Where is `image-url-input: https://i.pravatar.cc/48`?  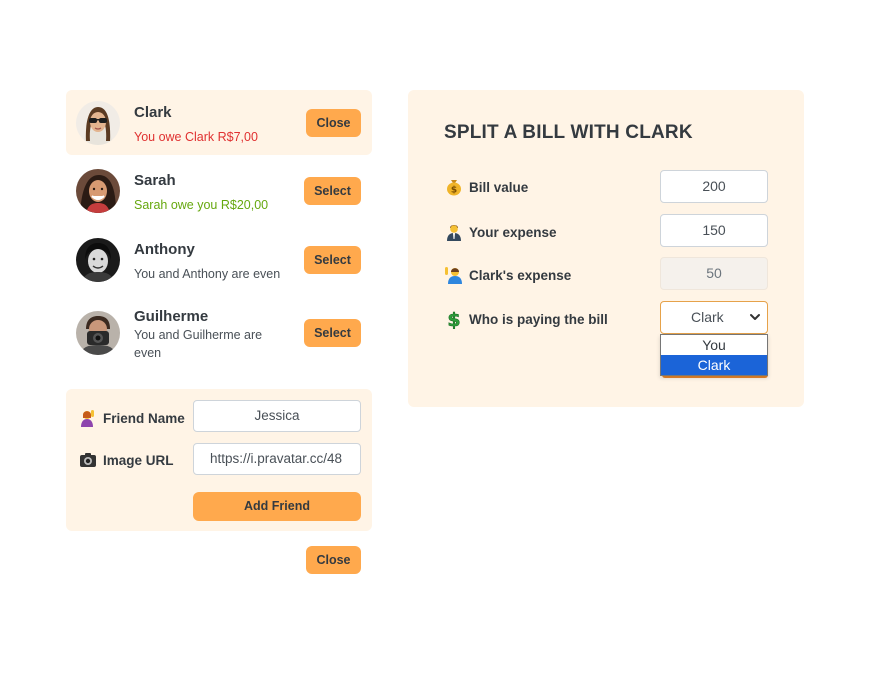 image-url-input: https://i.pravatar.cc/48 is located at coordinates (277, 459).